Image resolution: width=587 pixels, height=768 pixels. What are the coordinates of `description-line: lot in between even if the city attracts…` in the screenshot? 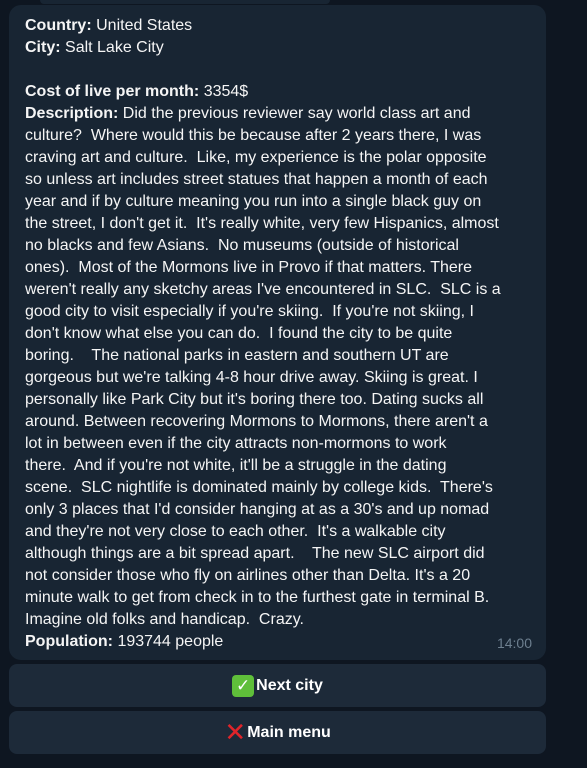 It's located at (236, 443).